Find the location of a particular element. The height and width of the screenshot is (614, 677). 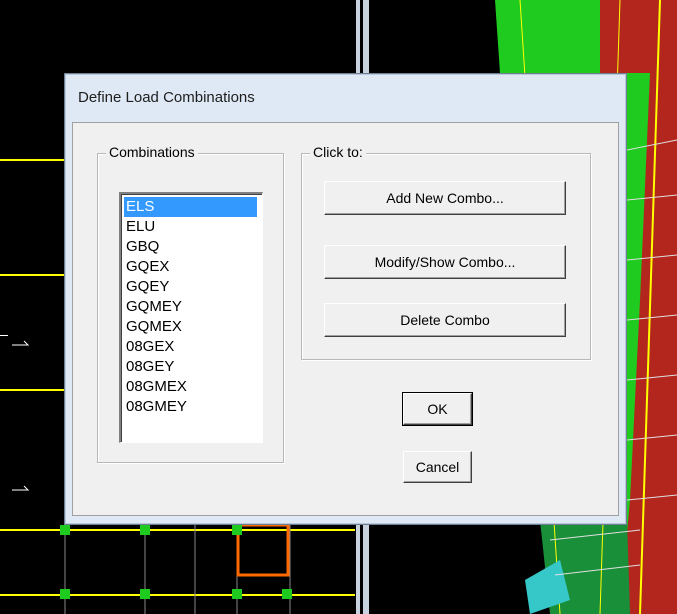

ok-button: OK is located at coordinates (437, 409).